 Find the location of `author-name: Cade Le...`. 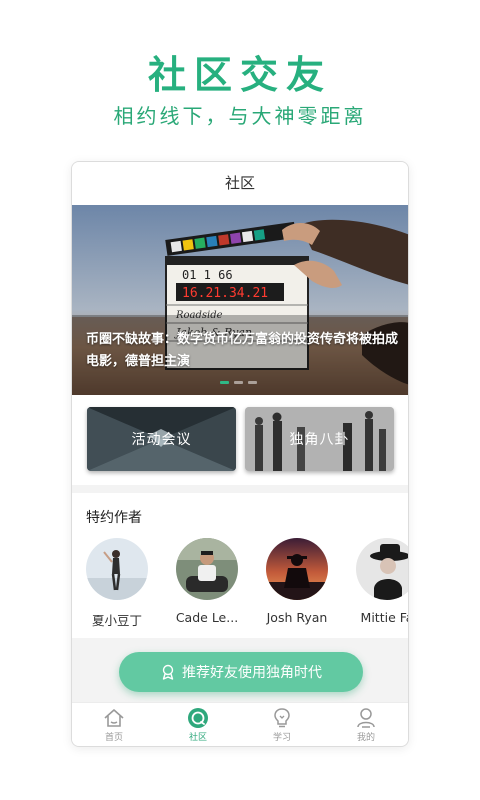

author-name: Cade Le... is located at coordinates (207, 617).